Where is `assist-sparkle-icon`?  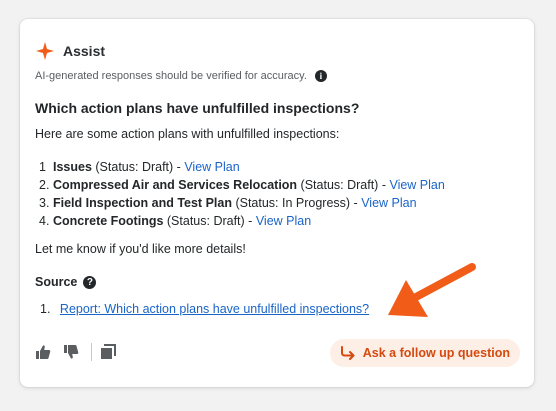 assist-sparkle-icon is located at coordinates (45, 51).